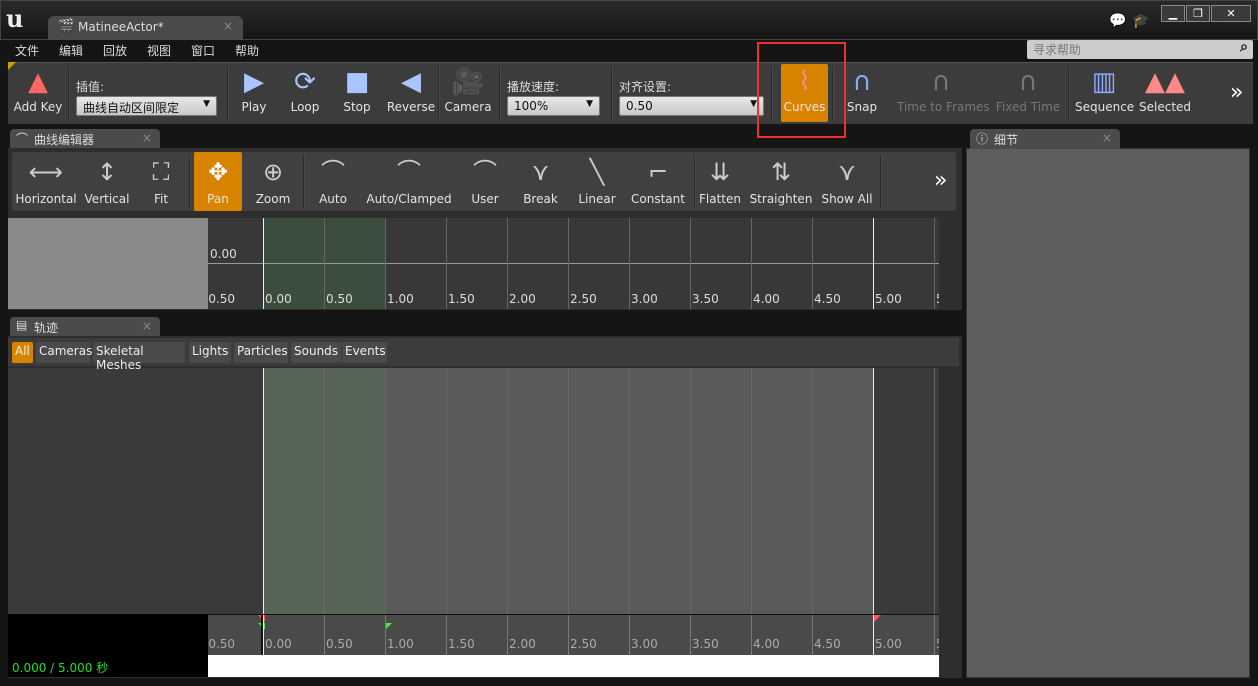 The height and width of the screenshot is (686, 1258). What do you see at coordinates (1140, 49) in the screenshot?
I see `help-search-input: 寻求帮助 ⌕` at bounding box center [1140, 49].